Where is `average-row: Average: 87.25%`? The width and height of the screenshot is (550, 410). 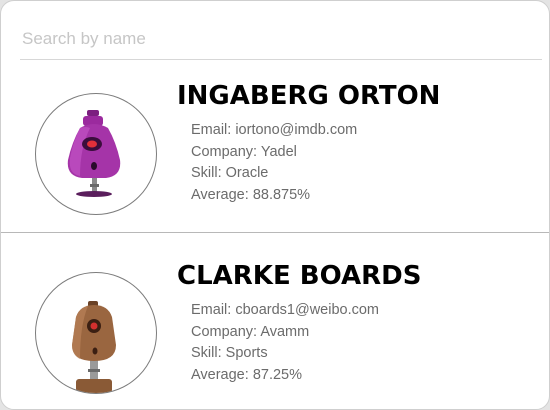 average-row: Average: 87.25% is located at coordinates (285, 376).